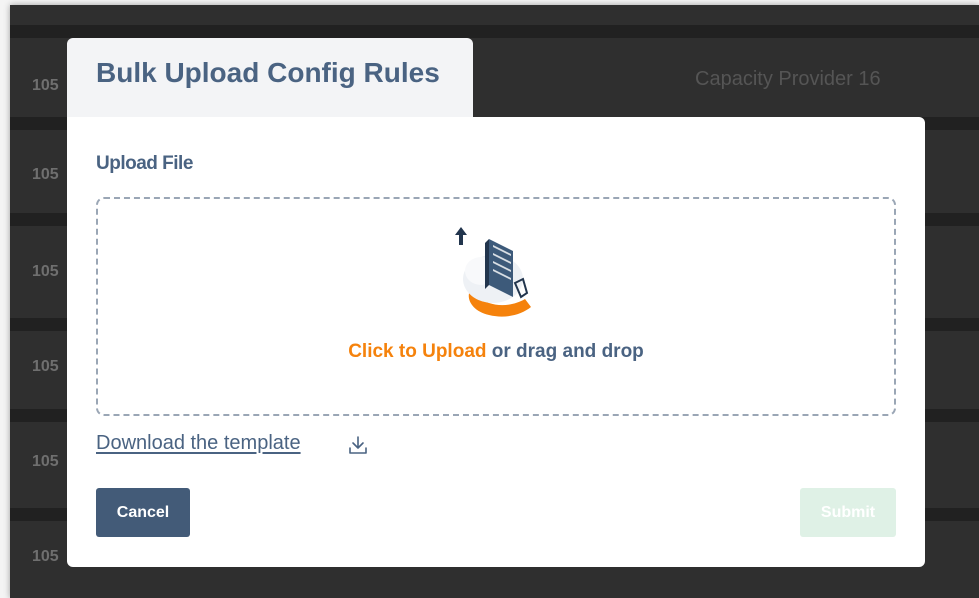  What do you see at coordinates (358, 445) in the screenshot?
I see `download-icon` at bounding box center [358, 445].